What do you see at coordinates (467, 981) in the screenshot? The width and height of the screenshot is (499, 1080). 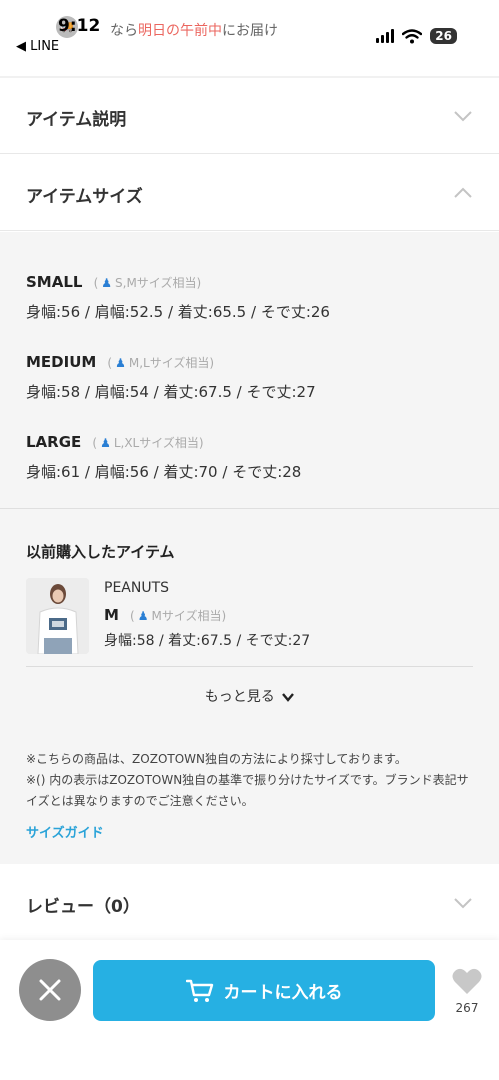 I see `heart-icon` at bounding box center [467, 981].